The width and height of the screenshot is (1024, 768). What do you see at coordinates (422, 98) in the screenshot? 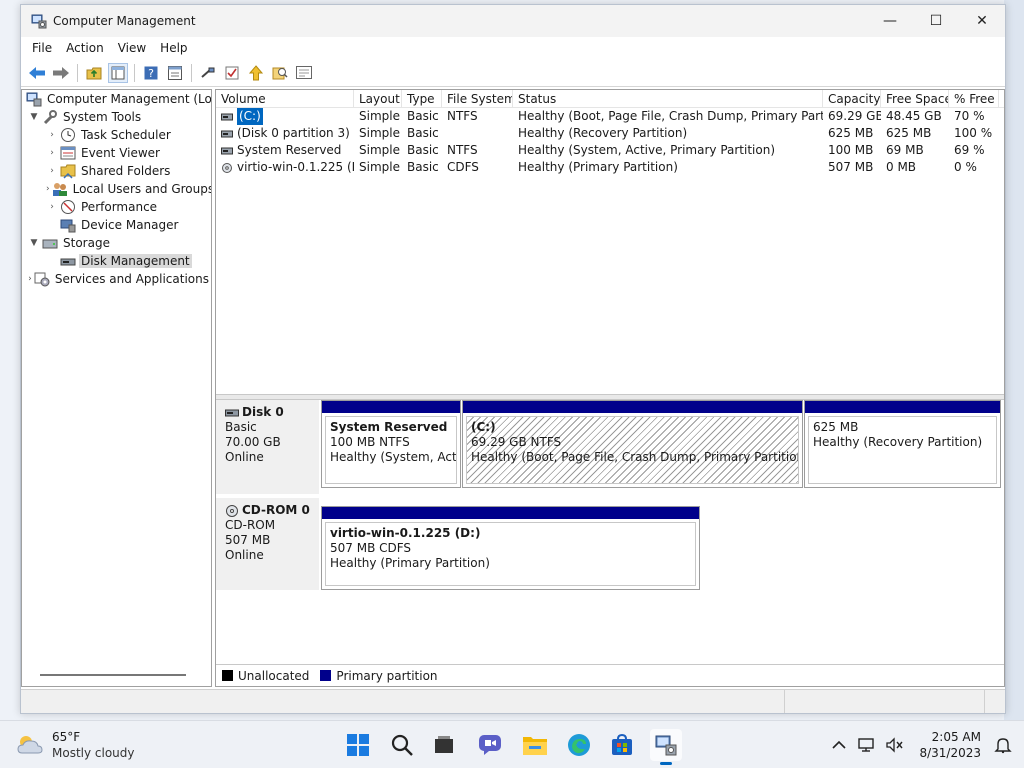
I see `column-header-type: Type` at bounding box center [422, 98].